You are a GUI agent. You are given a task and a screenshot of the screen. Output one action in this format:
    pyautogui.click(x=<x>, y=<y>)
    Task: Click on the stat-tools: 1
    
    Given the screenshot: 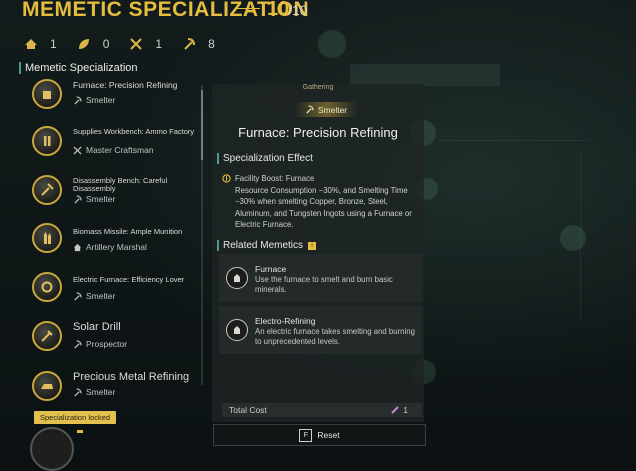 What is the action you would take?
    pyautogui.click(x=145, y=44)
    